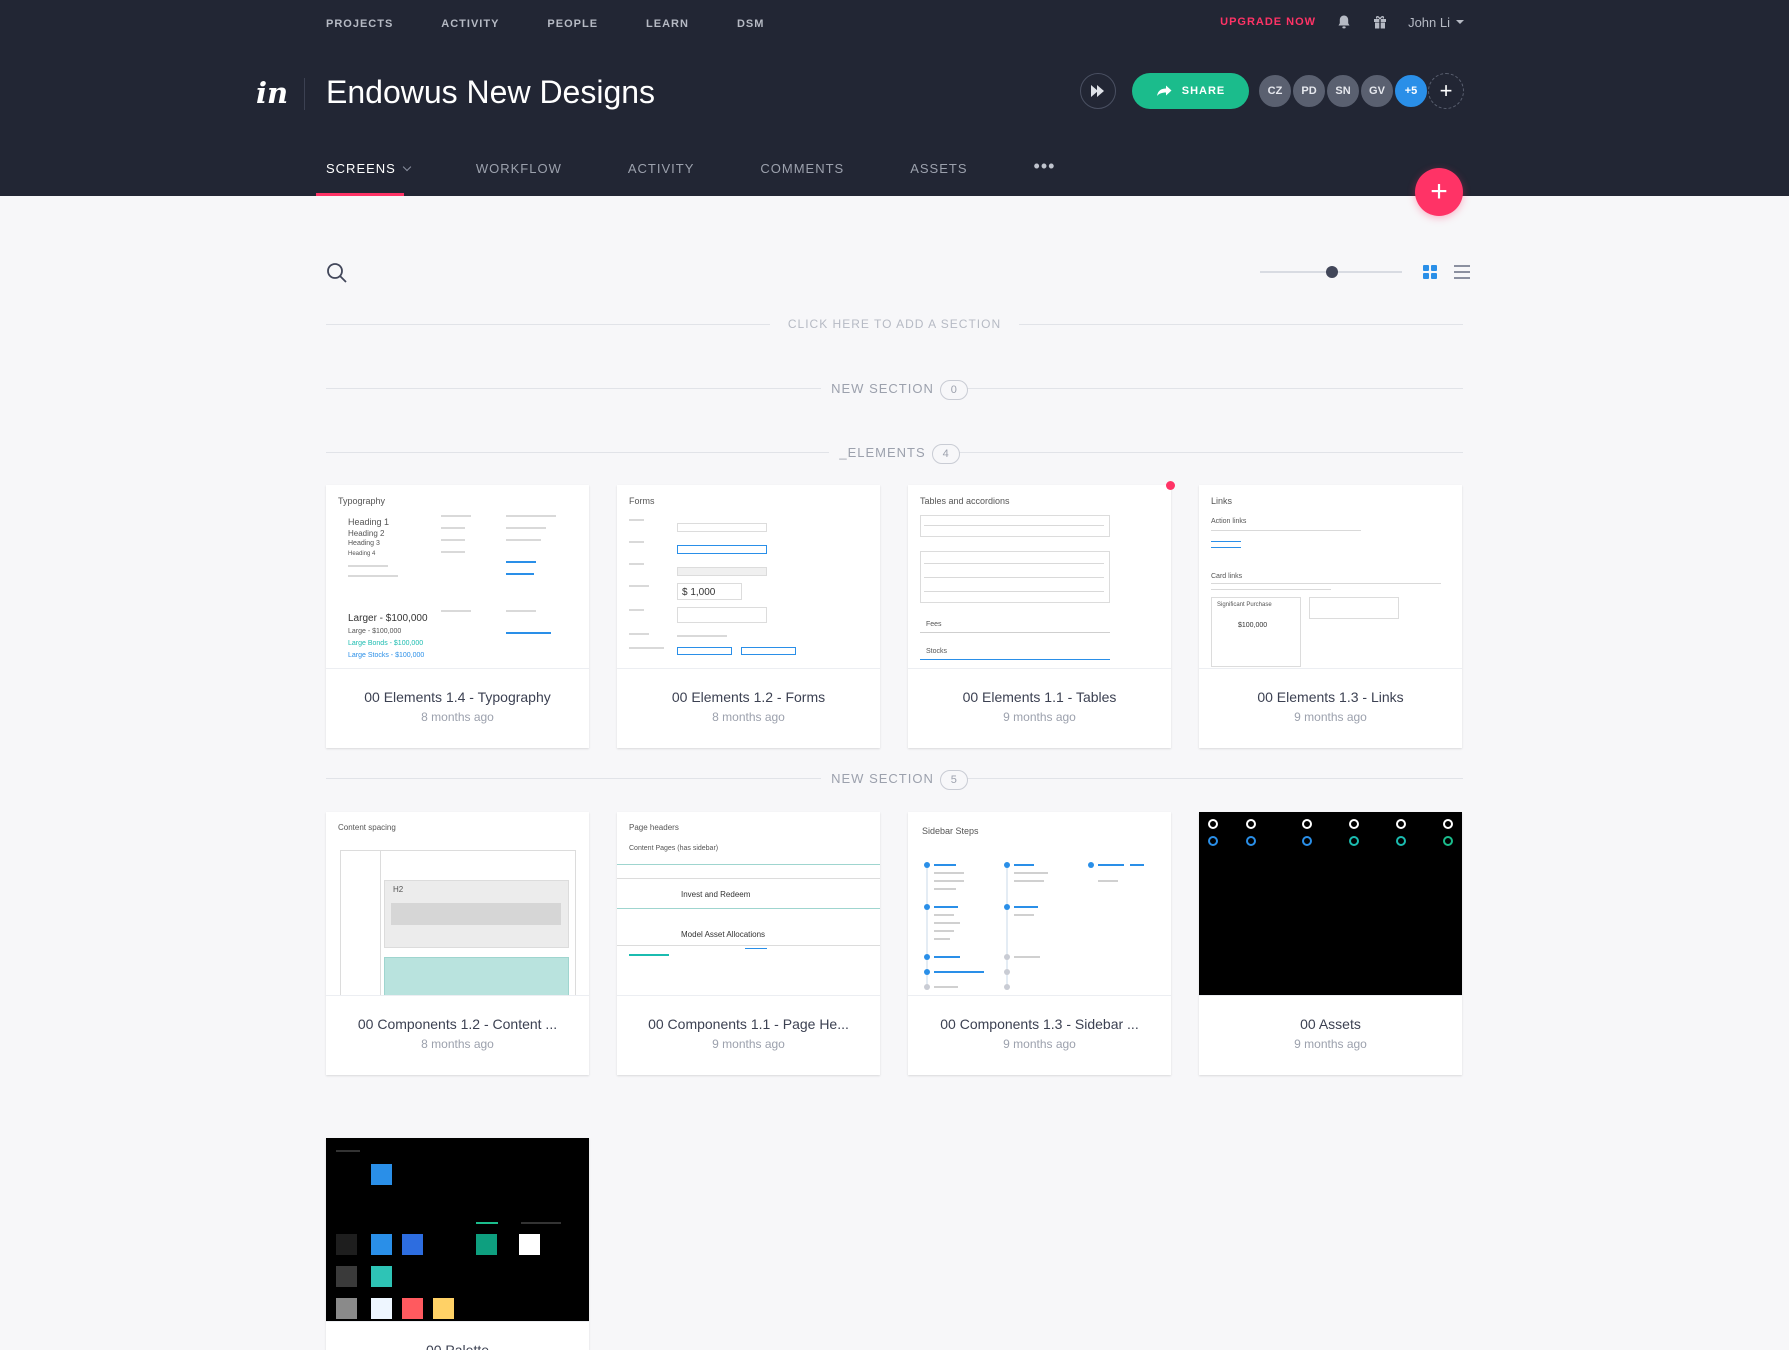 Image resolution: width=1789 pixels, height=1350 pixels. What do you see at coordinates (750, 24) in the screenshot?
I see `topnav-dsm: DSM` at bounding box center [750, 24].